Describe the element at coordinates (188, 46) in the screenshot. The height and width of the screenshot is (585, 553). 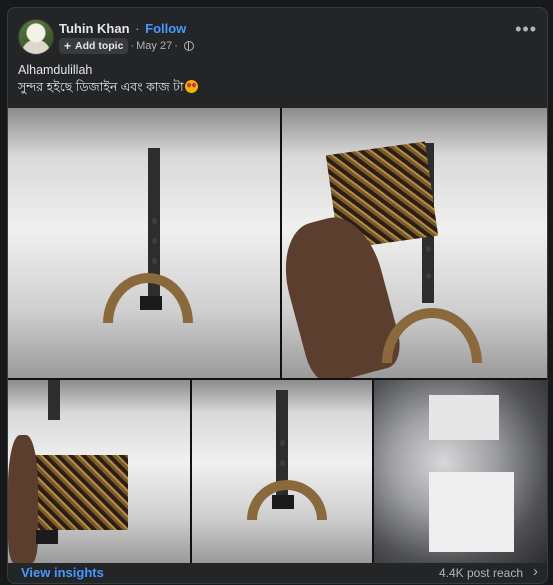
I see `globe-icon` at that location.